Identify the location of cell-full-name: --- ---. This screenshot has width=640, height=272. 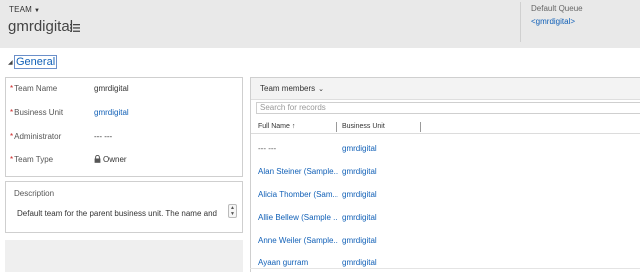
(298, 148).